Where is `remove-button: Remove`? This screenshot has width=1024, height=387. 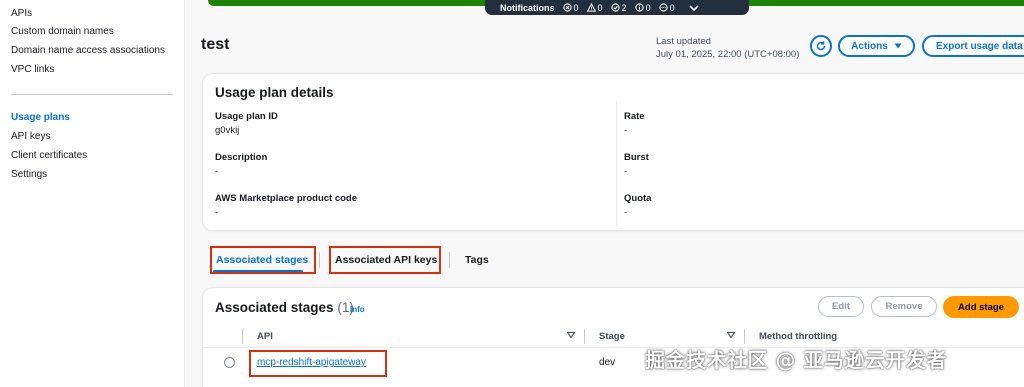 remove-button: Remove is located at coordinates (904, 306).